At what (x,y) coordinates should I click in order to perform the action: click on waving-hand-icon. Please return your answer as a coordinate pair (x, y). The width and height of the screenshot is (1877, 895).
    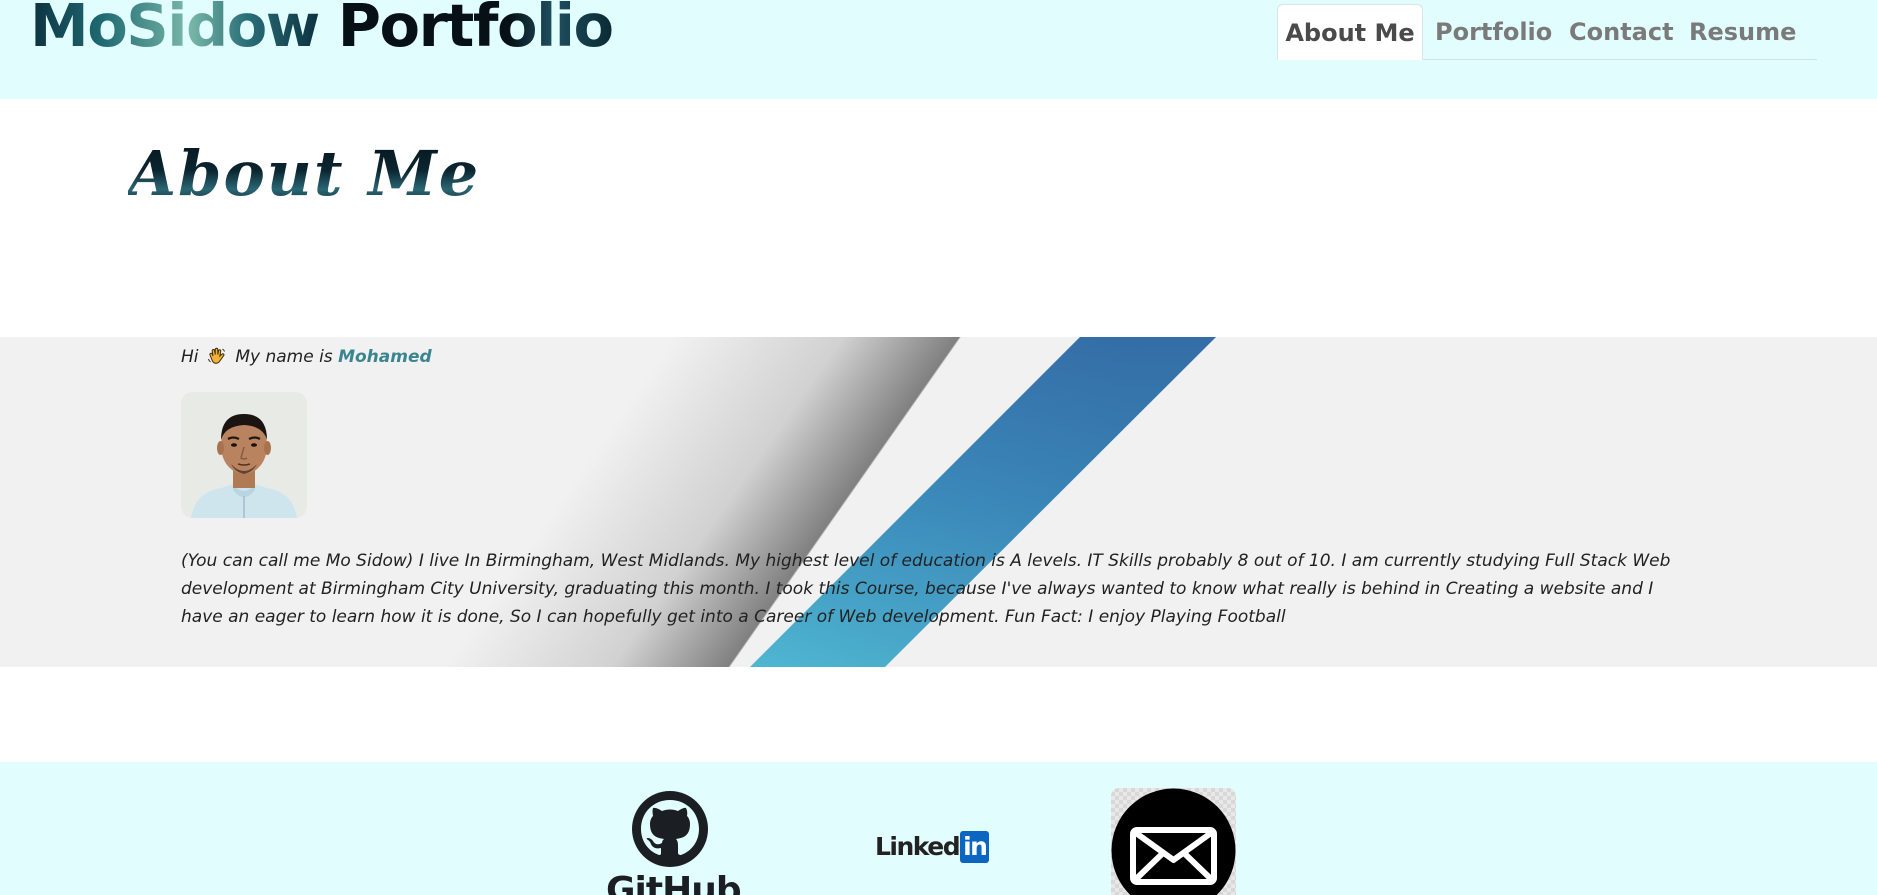
    Looking at the image, I should click on (216, 355).